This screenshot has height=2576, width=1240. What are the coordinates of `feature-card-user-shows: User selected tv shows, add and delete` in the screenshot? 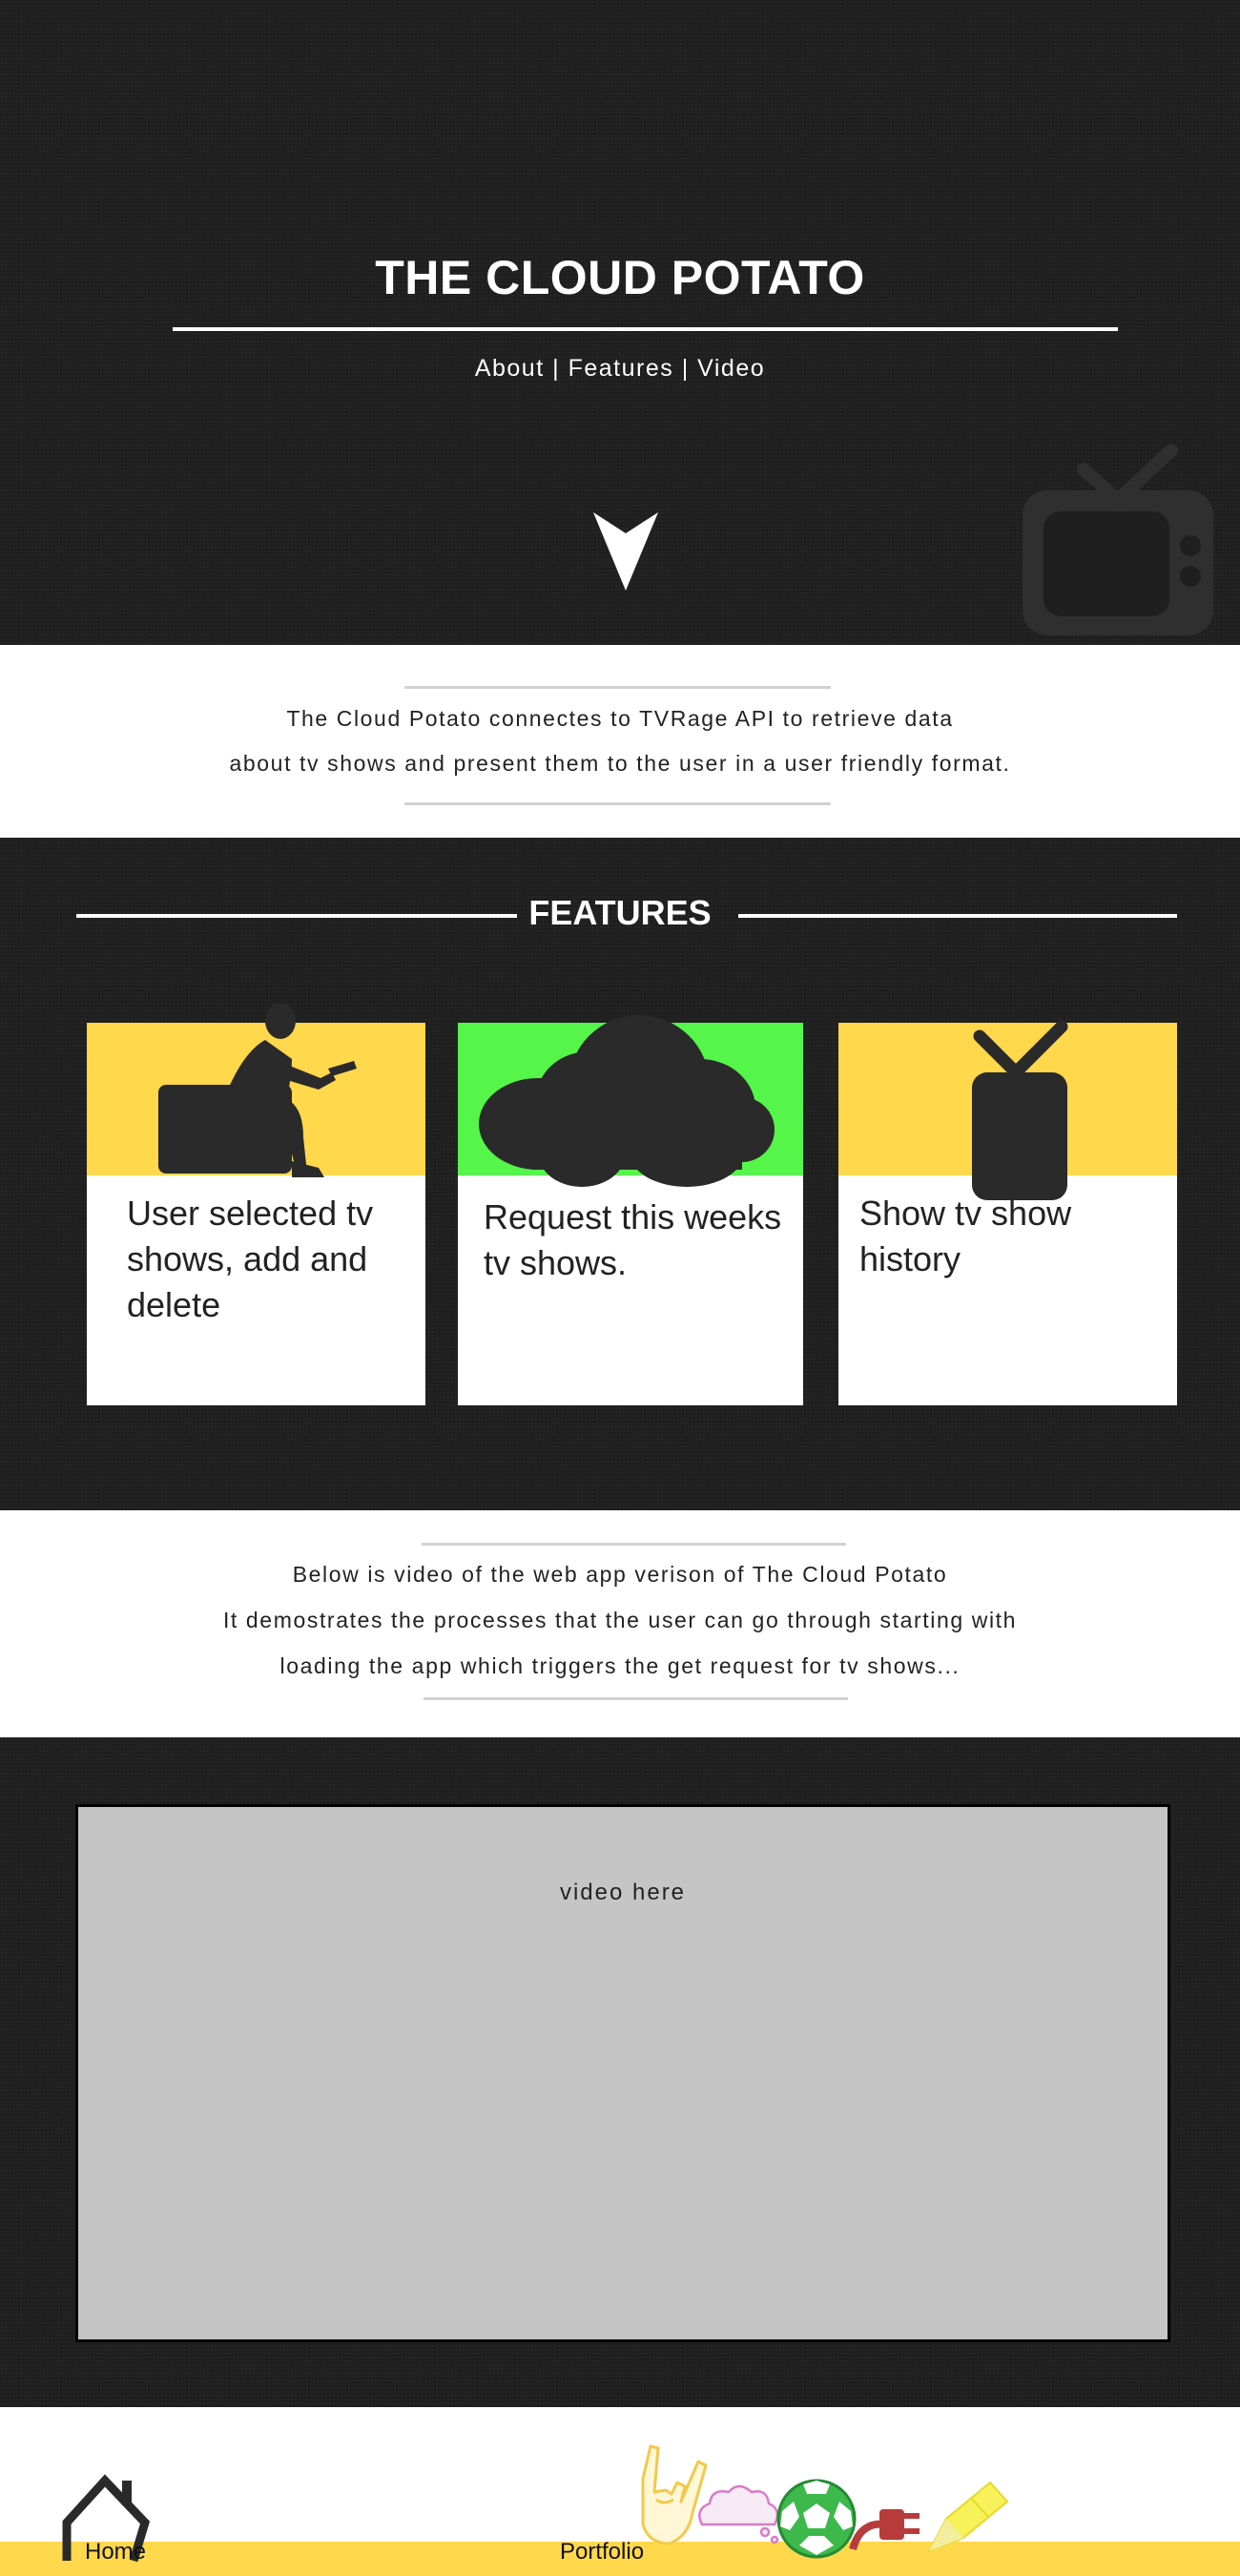 It's located at (256, 1204).